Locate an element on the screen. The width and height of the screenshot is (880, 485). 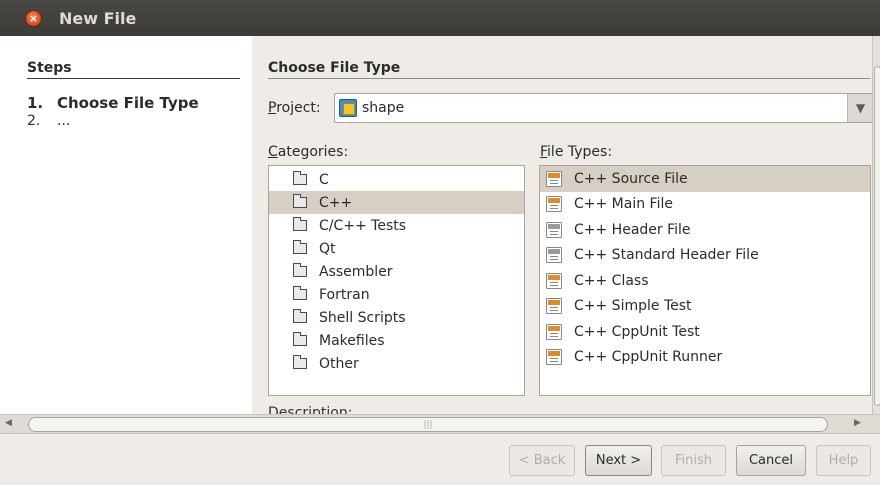
vertical-scrollbar is located at coordinates (876, 225).